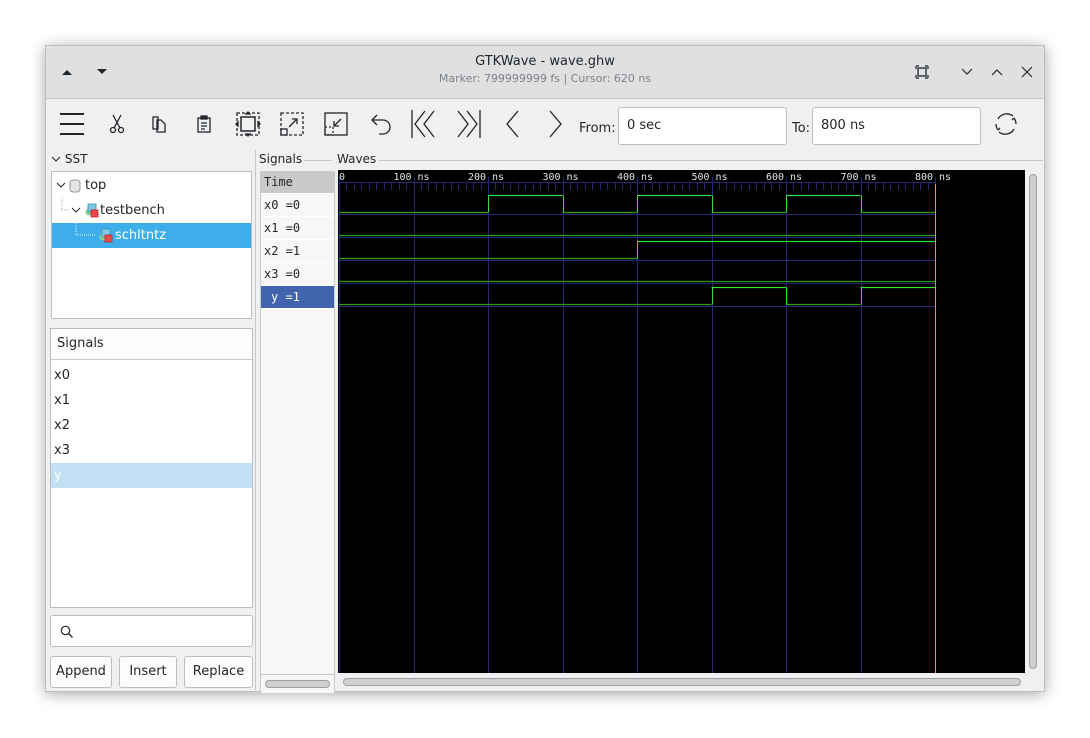 This screenshot has height=738, width=1090. I want to click on chevron-right-icon, so click(555, 124).